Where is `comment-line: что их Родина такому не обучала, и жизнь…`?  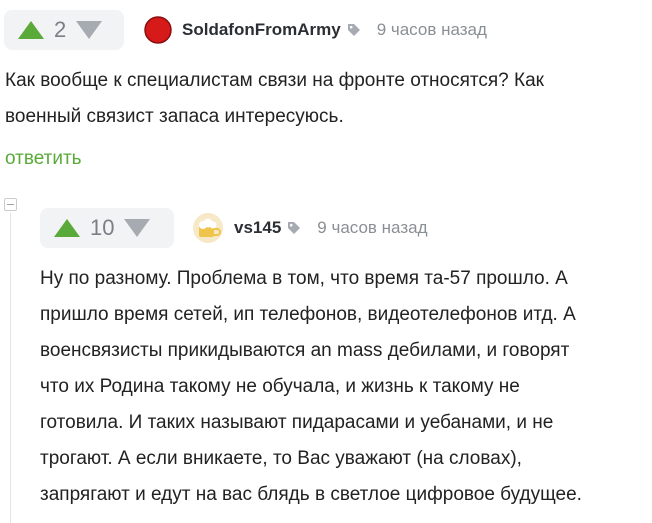 comment-line: что их Родина такому не обучала, и жизнь… is located at coordinates (280, 386).